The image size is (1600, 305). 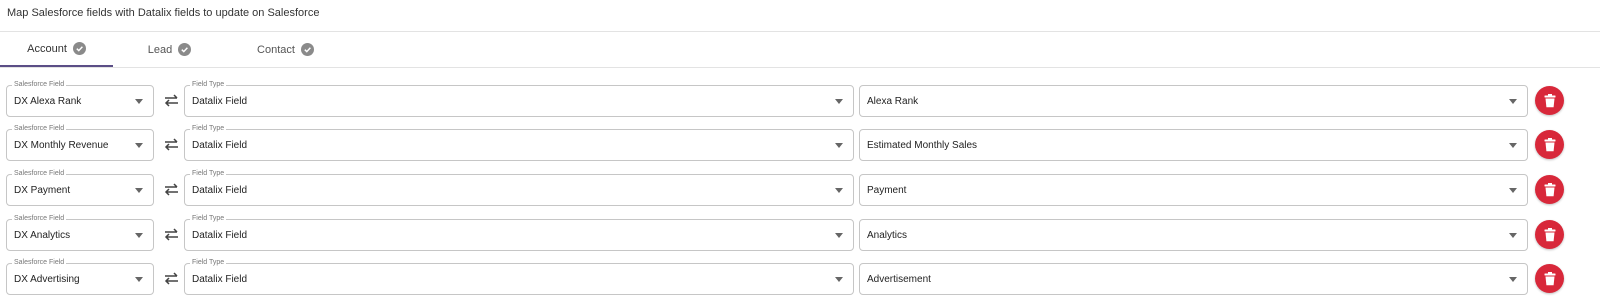 What do you see at coordinates (47, 279) in the screenshot?
I see `field-value: DX Advertising` at bounding box center [47, 279].